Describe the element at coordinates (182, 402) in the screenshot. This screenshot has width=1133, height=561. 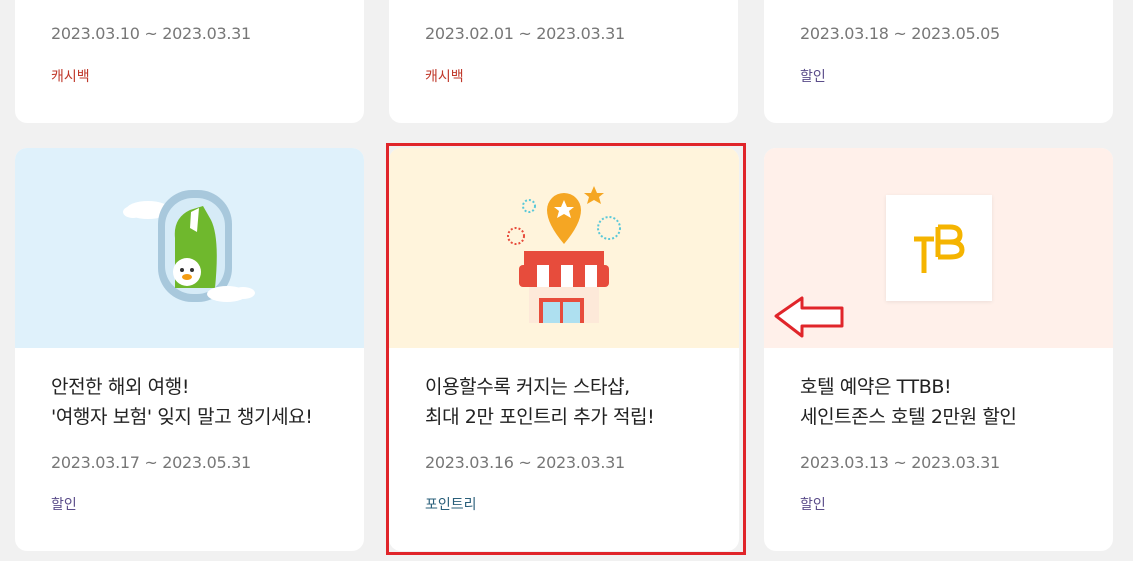
I see `event-title: 안전한 해외 여행! '여행자 보험' 잊지 말고 챙기세요!` at that location.